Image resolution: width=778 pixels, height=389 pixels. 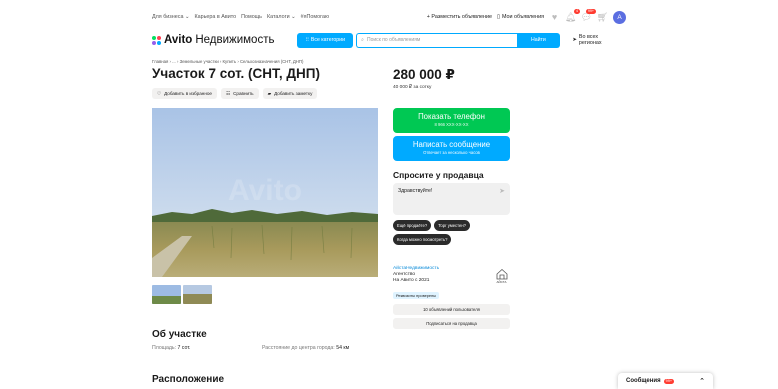 I want to click on subscribe-seller-button: Подписаться на продавца, so click(x=451, y=323).